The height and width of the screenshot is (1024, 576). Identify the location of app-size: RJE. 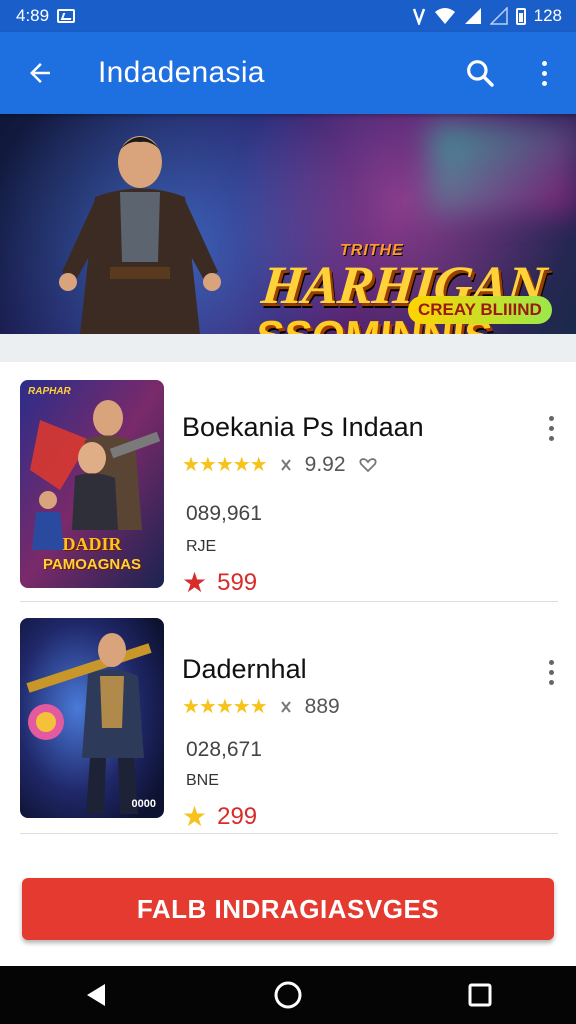
(201, 546).